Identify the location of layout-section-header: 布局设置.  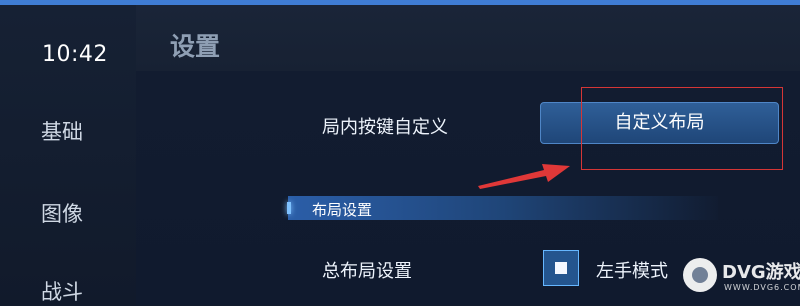
(502, 208).